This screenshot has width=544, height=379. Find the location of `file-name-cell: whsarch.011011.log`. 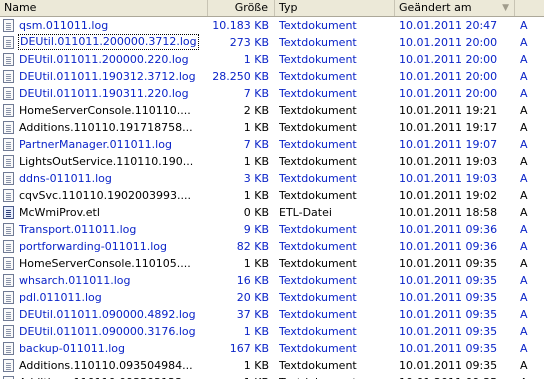

file-name-cell: whsarch.011011.log is located at coordinates (104, 280).